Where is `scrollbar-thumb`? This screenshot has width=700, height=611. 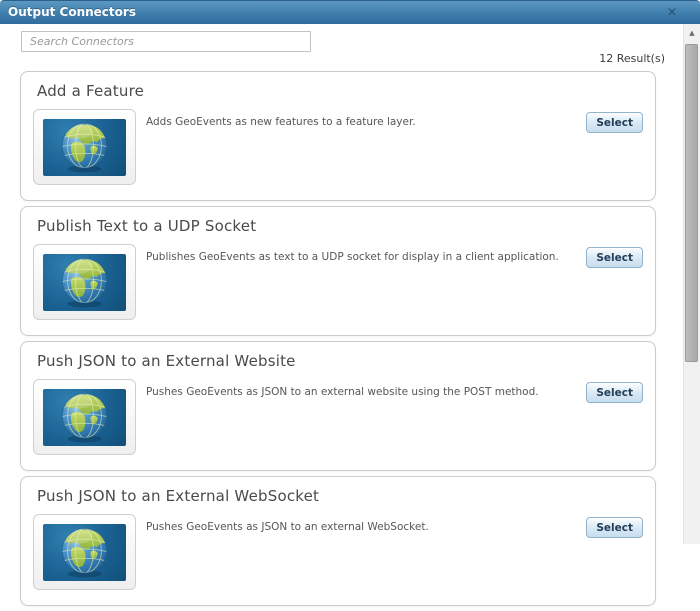 scrollbar-thumb is located at coordinates (691, 203).